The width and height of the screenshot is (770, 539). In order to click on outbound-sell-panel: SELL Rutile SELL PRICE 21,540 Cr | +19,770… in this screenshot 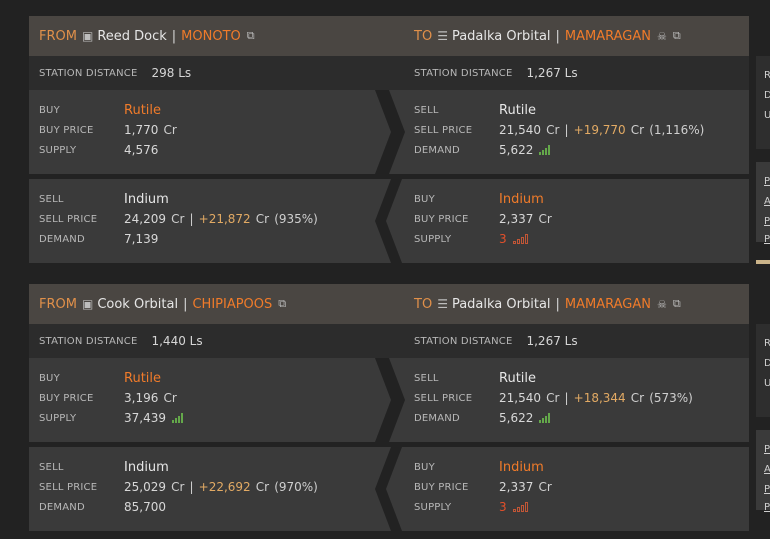, I will do `click(569, 132)`.